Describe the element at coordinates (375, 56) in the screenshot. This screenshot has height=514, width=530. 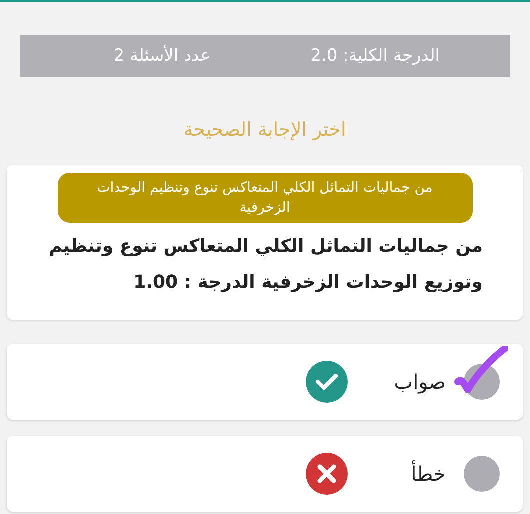
I see `total-score: الدرجة الكلية: 2.0` at that location.